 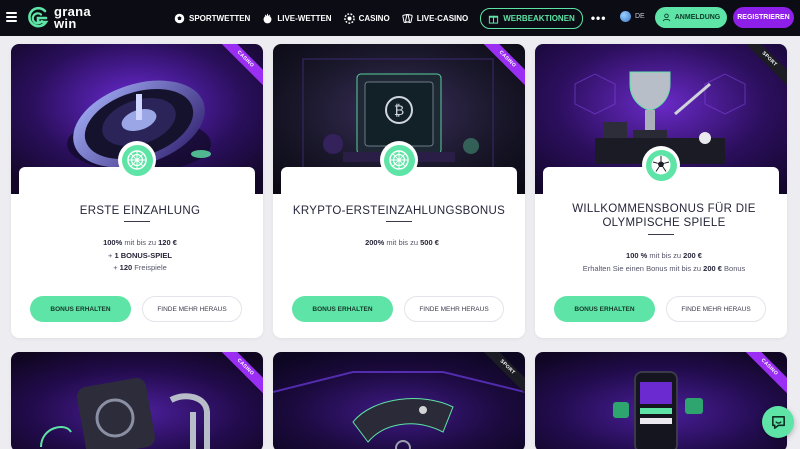 I want to click on user-icon, so click(x=666, y=17).